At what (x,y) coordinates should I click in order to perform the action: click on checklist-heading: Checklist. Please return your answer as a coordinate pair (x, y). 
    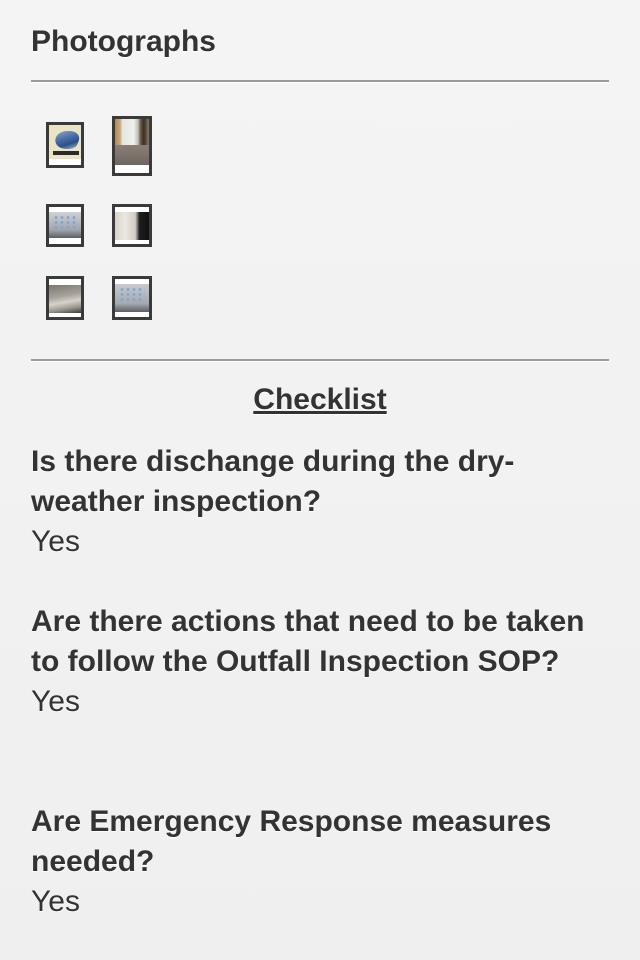
    Looking at the image, I should click on (320, 399).